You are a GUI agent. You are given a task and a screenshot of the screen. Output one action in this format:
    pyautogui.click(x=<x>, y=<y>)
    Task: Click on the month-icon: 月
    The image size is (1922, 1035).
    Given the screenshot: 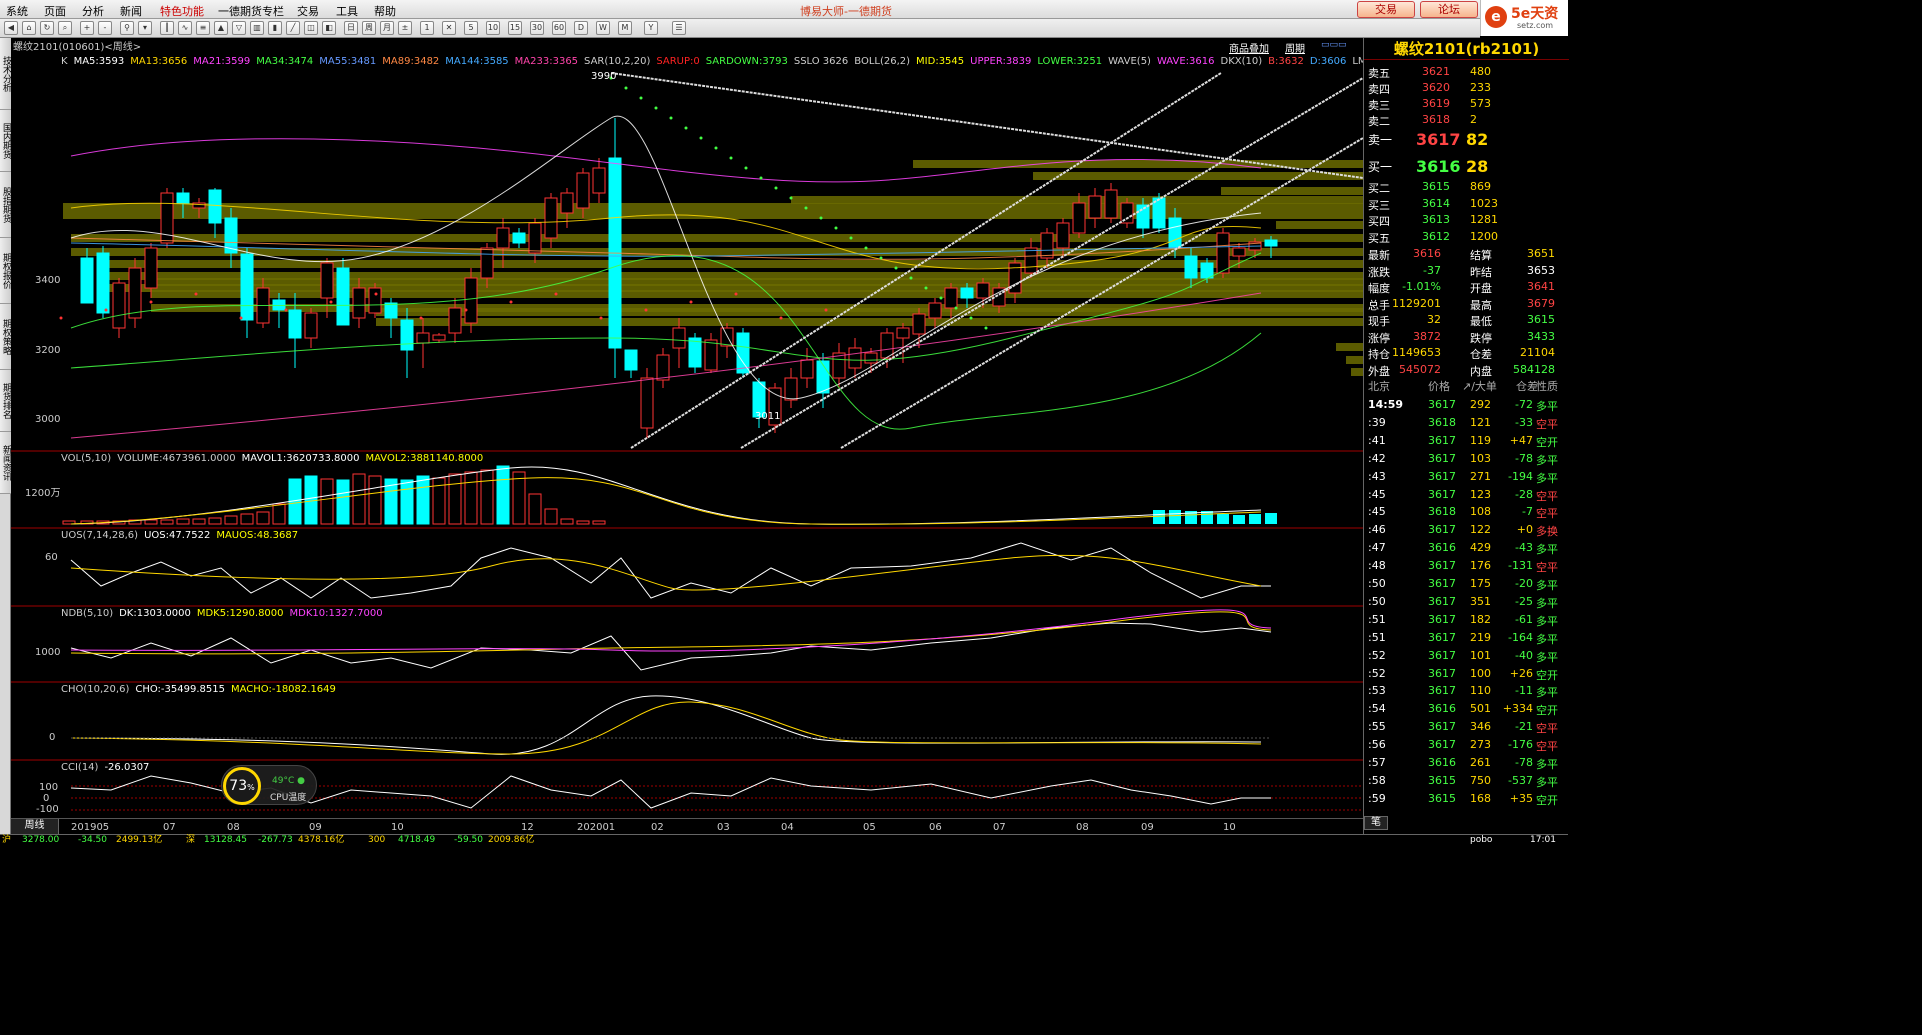 What is the action you would take?
    pyautogui.click(x=387, y=28)
    